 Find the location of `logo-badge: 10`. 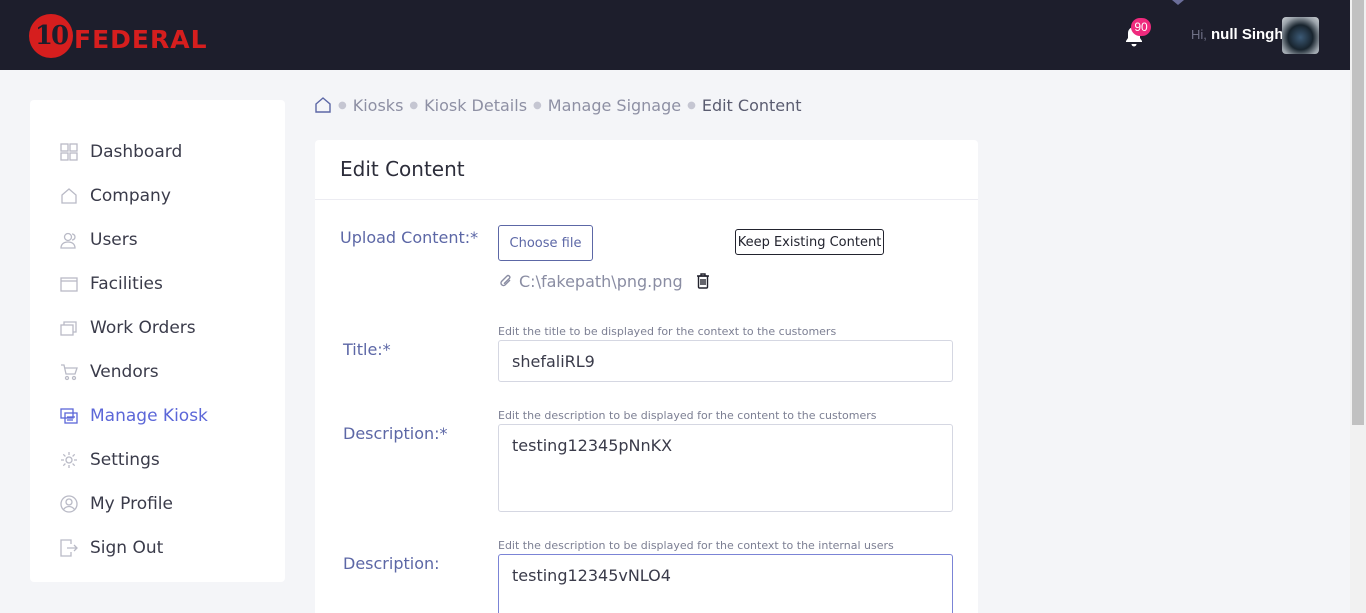

logo-badge: 10 is located at coordinates (51, 36).